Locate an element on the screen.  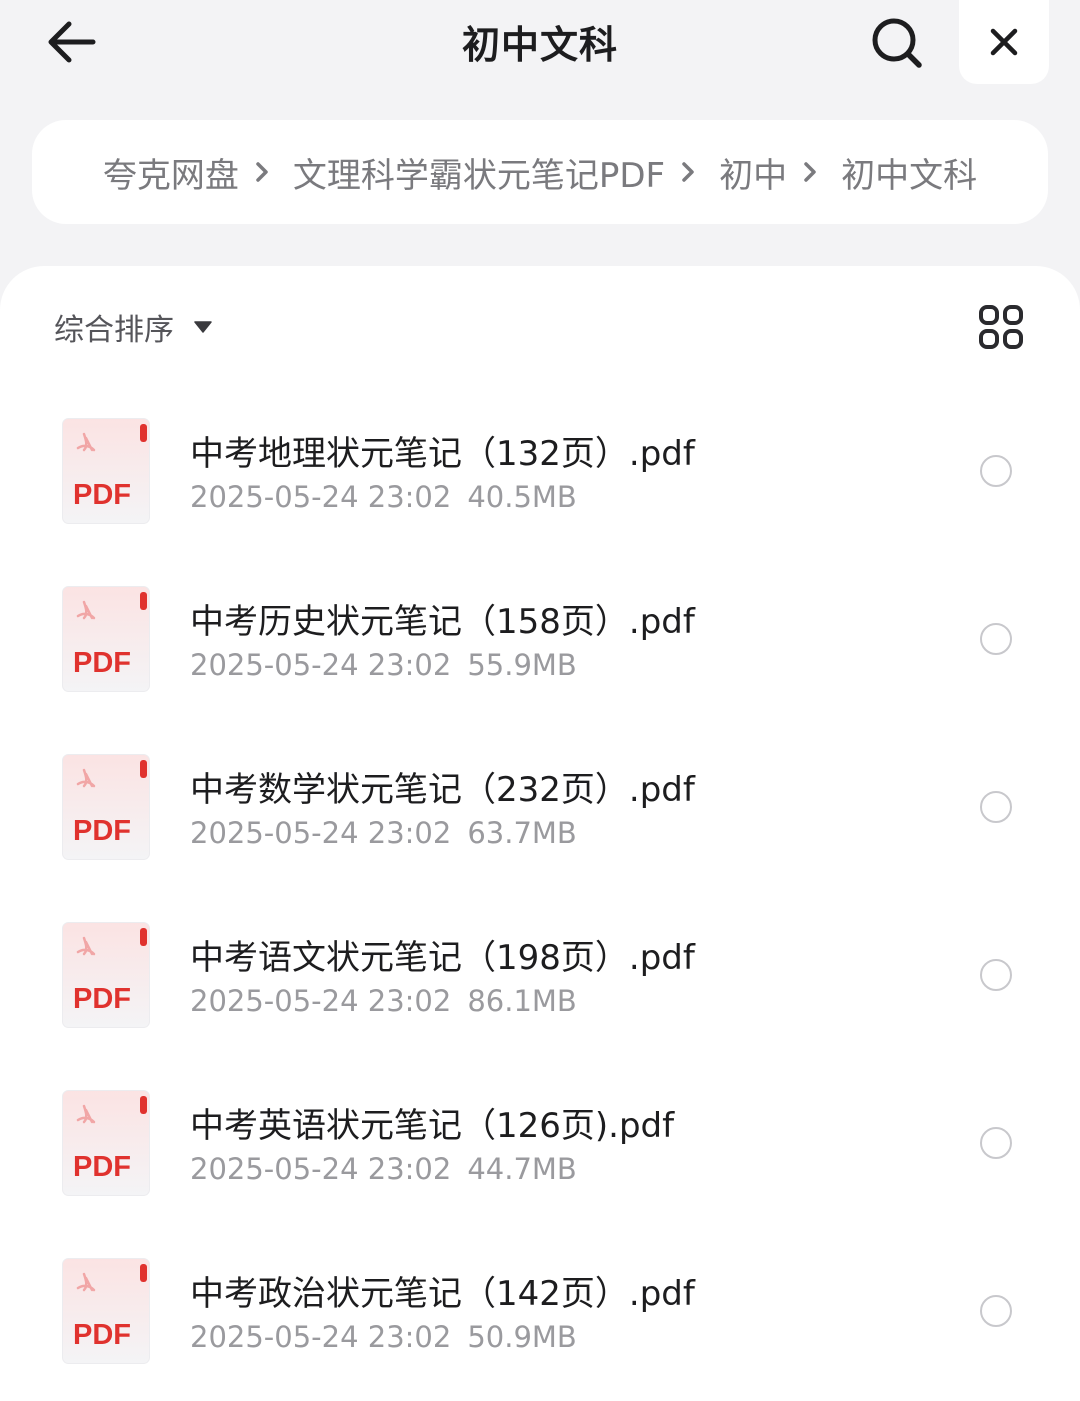
file-meta: 2025-05-24 23:02 44.7MB is located at coordinates (383, 1169).